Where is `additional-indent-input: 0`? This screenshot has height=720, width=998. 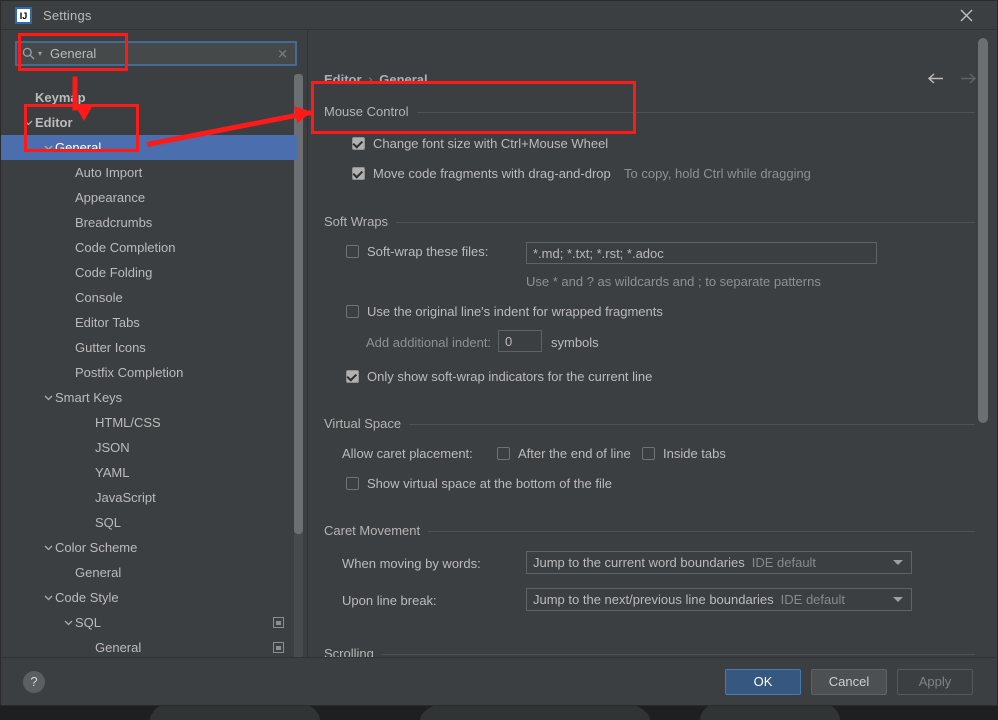 additional-indent-input: 0 is located at coordinates (520, 341).